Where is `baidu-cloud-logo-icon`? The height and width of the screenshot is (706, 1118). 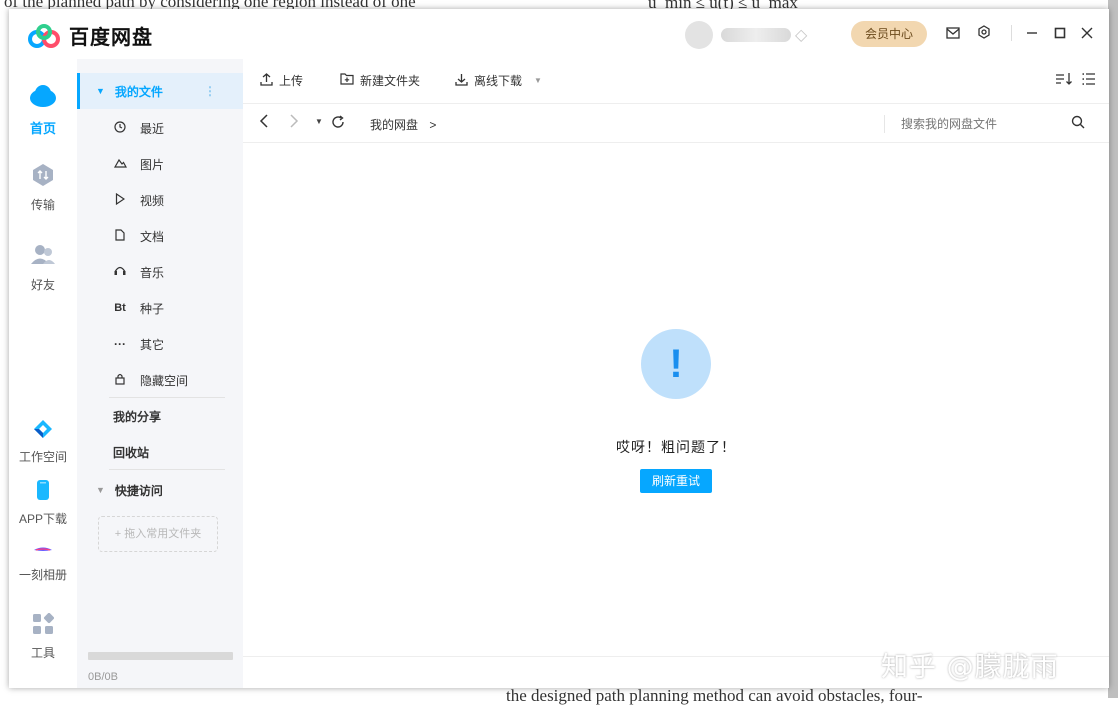 baidu-cloud-logo-icon is located at coordinates (45, 36).